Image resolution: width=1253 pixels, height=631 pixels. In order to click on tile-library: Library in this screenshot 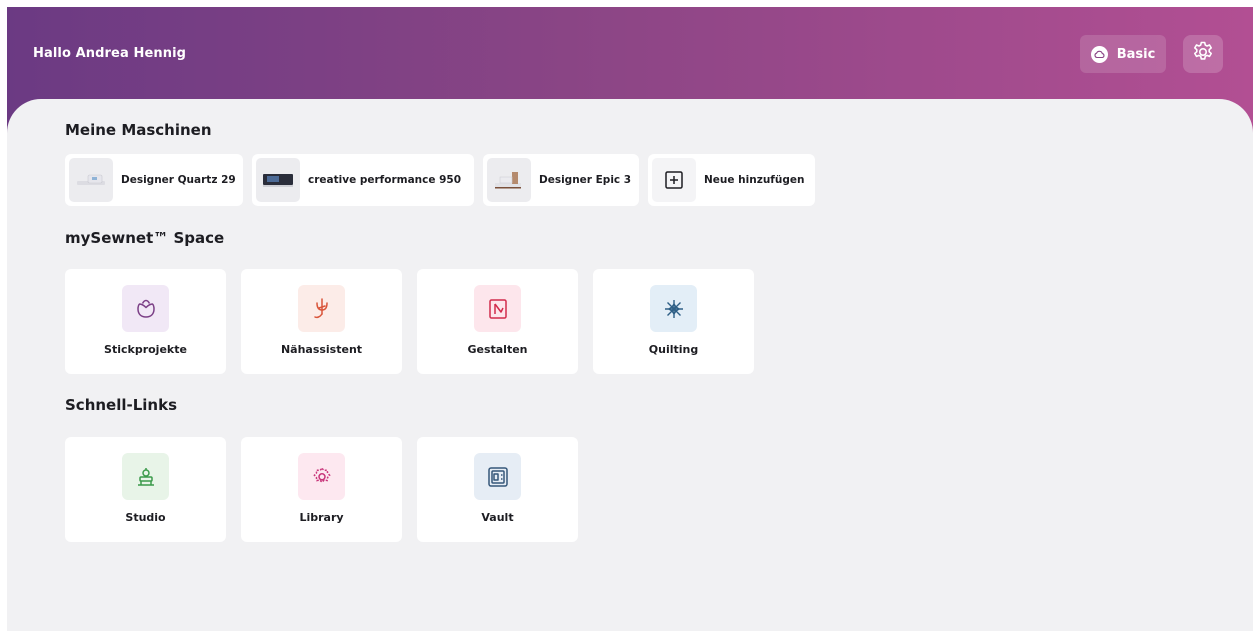, I will do `click(321, 489)`.